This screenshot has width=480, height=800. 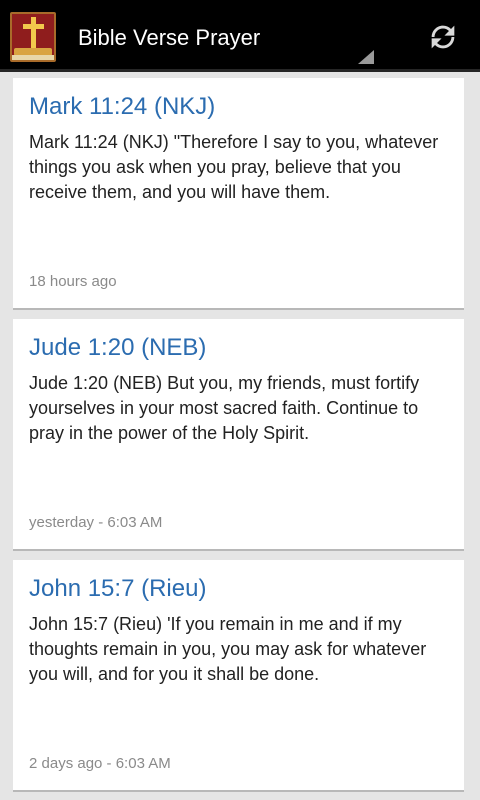 I want to click on post-title: John 15:7 (Rieu), so click(x=117, y=589).